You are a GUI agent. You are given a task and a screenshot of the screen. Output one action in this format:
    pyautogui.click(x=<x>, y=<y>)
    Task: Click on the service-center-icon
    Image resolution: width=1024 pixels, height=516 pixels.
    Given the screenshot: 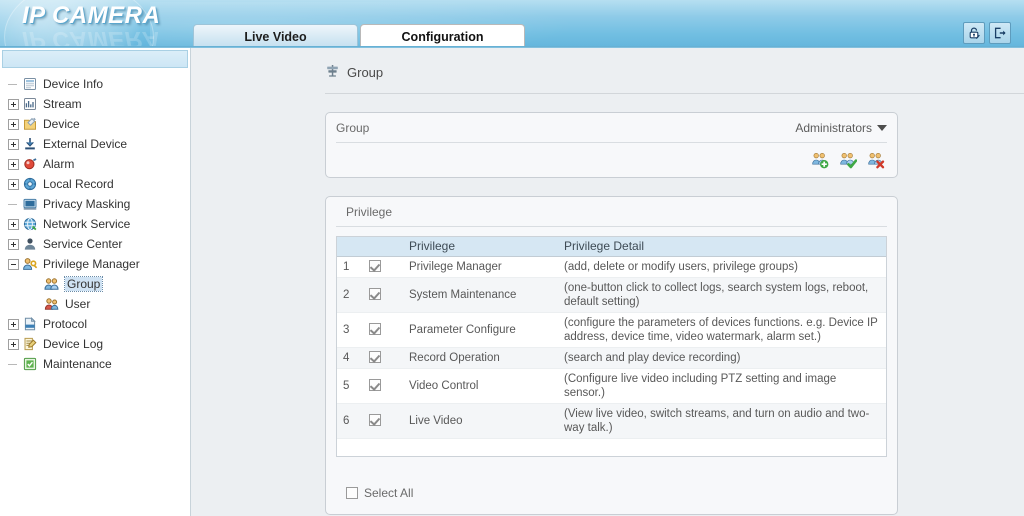 What is the action you would take?
    pyautogui.click(x=30, y=244)
    